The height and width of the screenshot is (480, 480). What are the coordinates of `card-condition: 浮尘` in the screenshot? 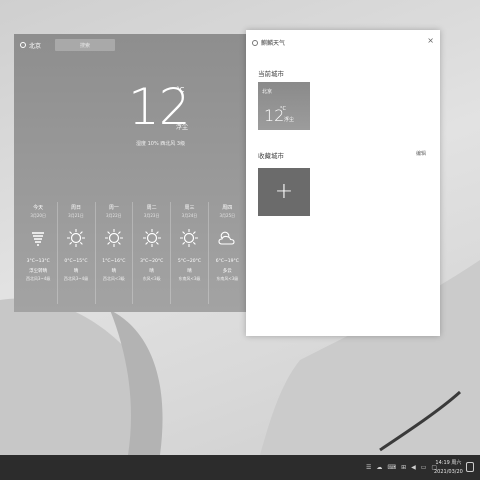 It's located at (289, 120).